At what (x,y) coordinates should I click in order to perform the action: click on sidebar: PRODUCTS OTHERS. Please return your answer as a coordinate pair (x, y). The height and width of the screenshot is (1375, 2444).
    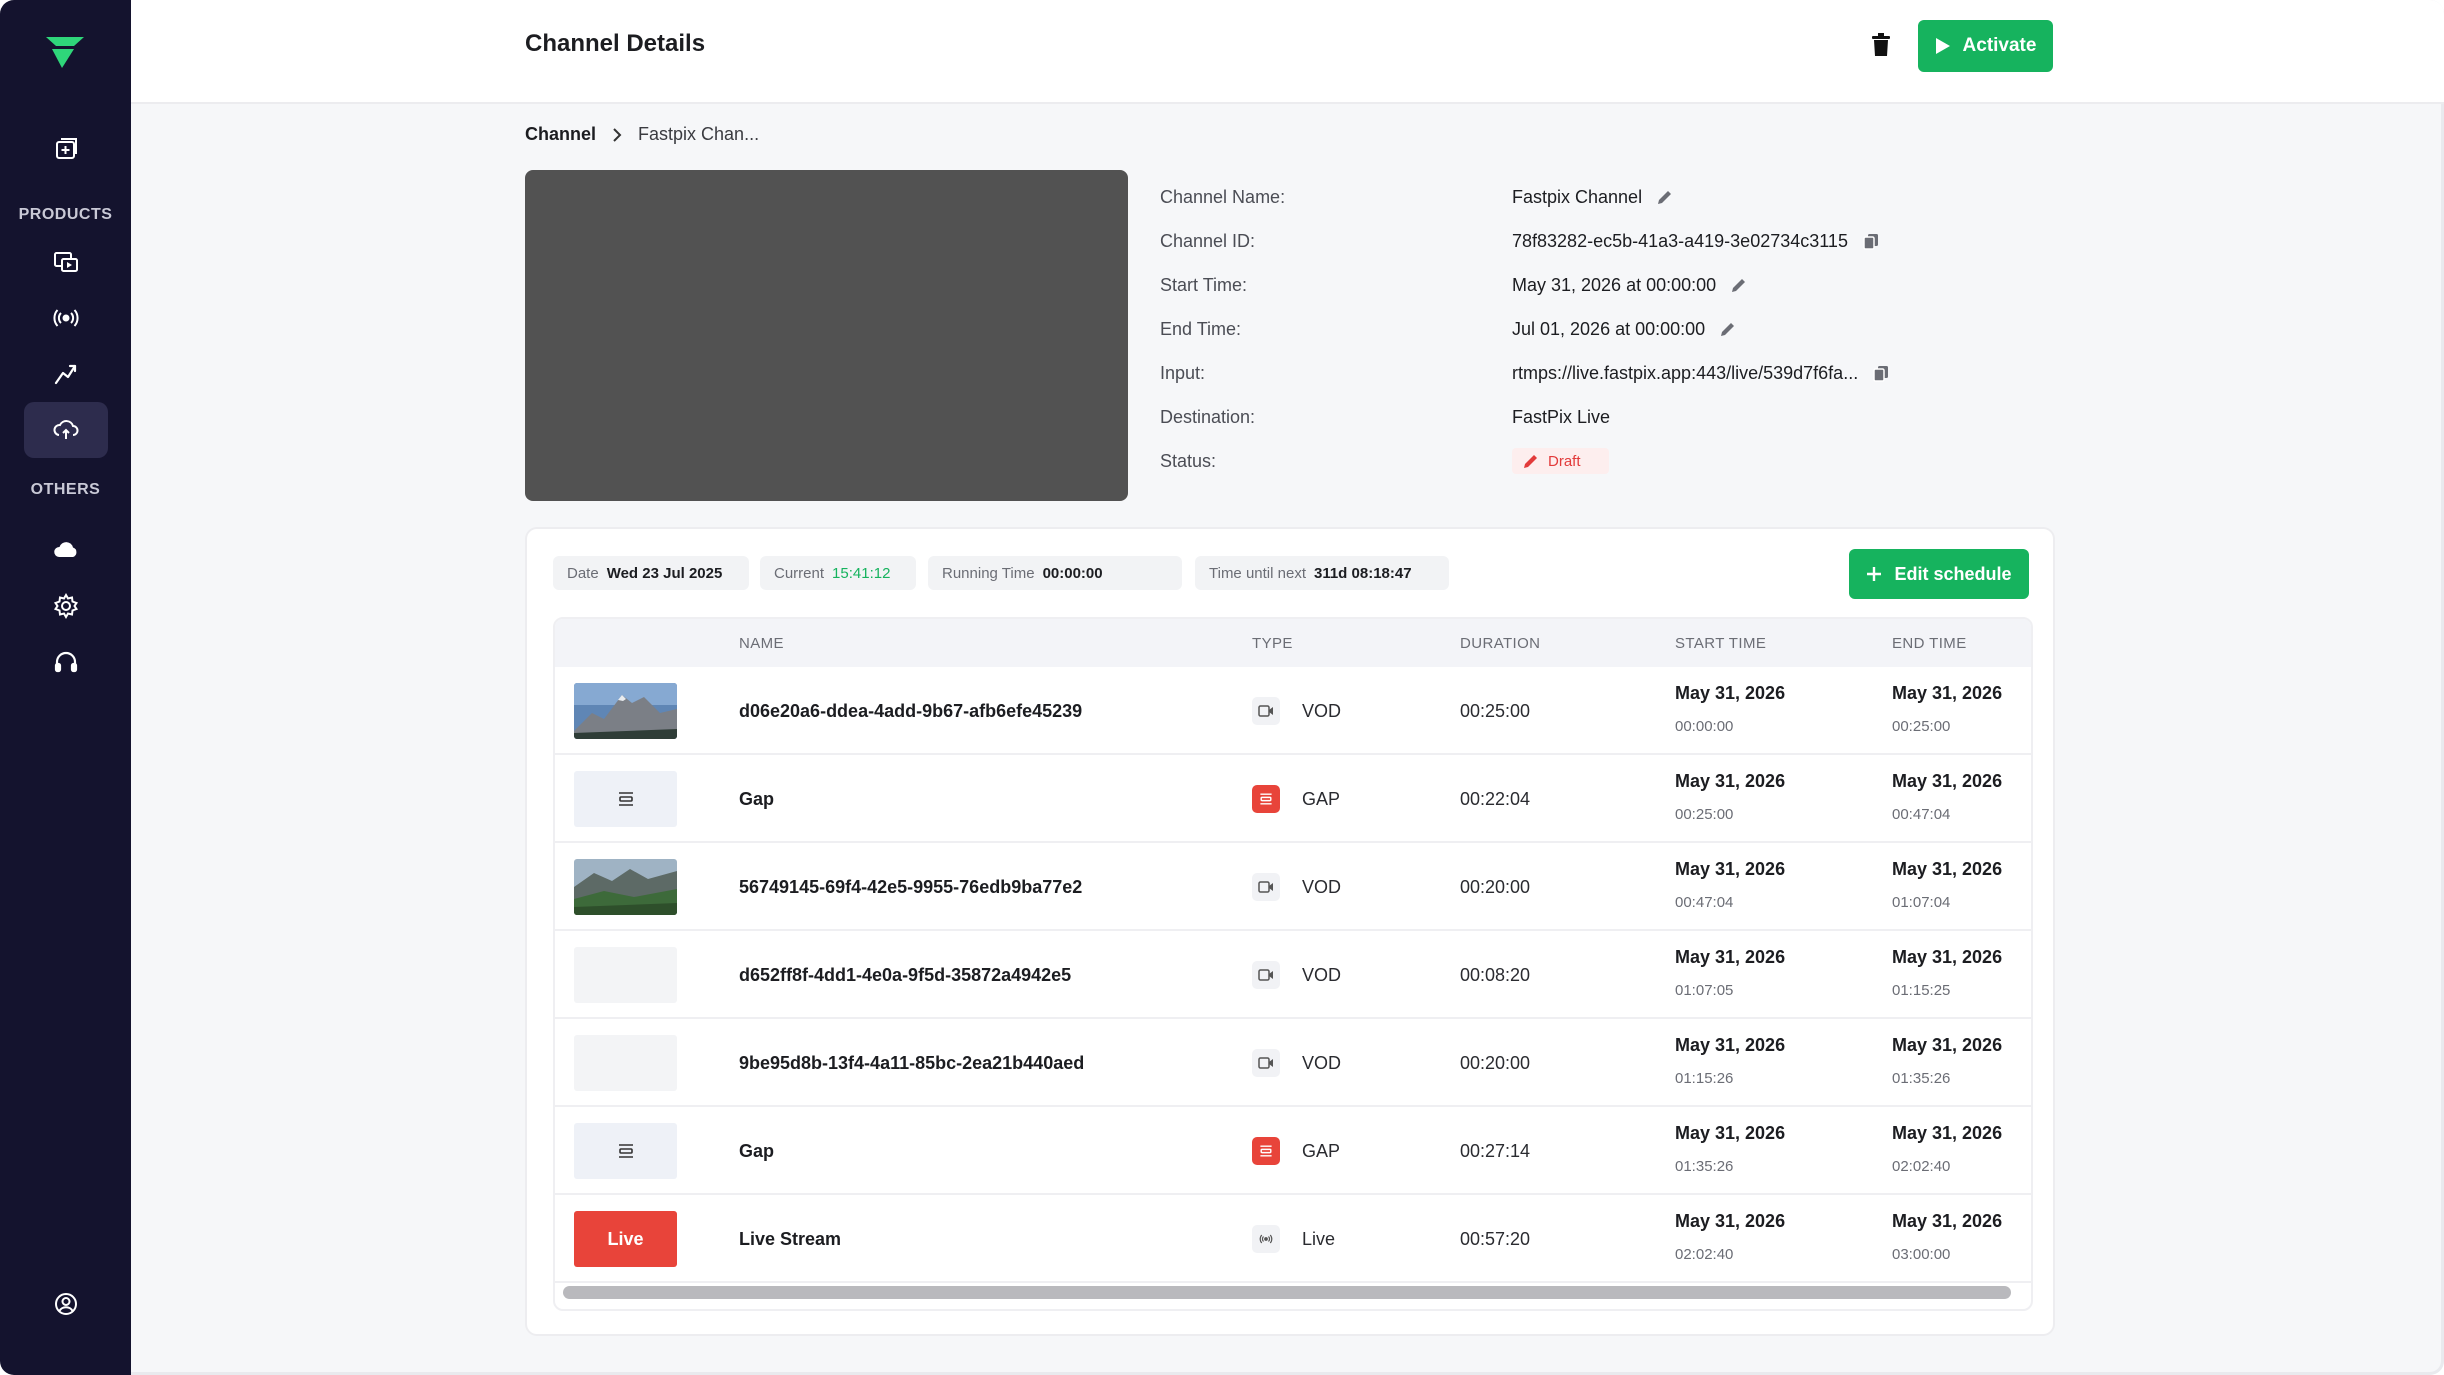
    Looking at the image, I should click on (65, 687).